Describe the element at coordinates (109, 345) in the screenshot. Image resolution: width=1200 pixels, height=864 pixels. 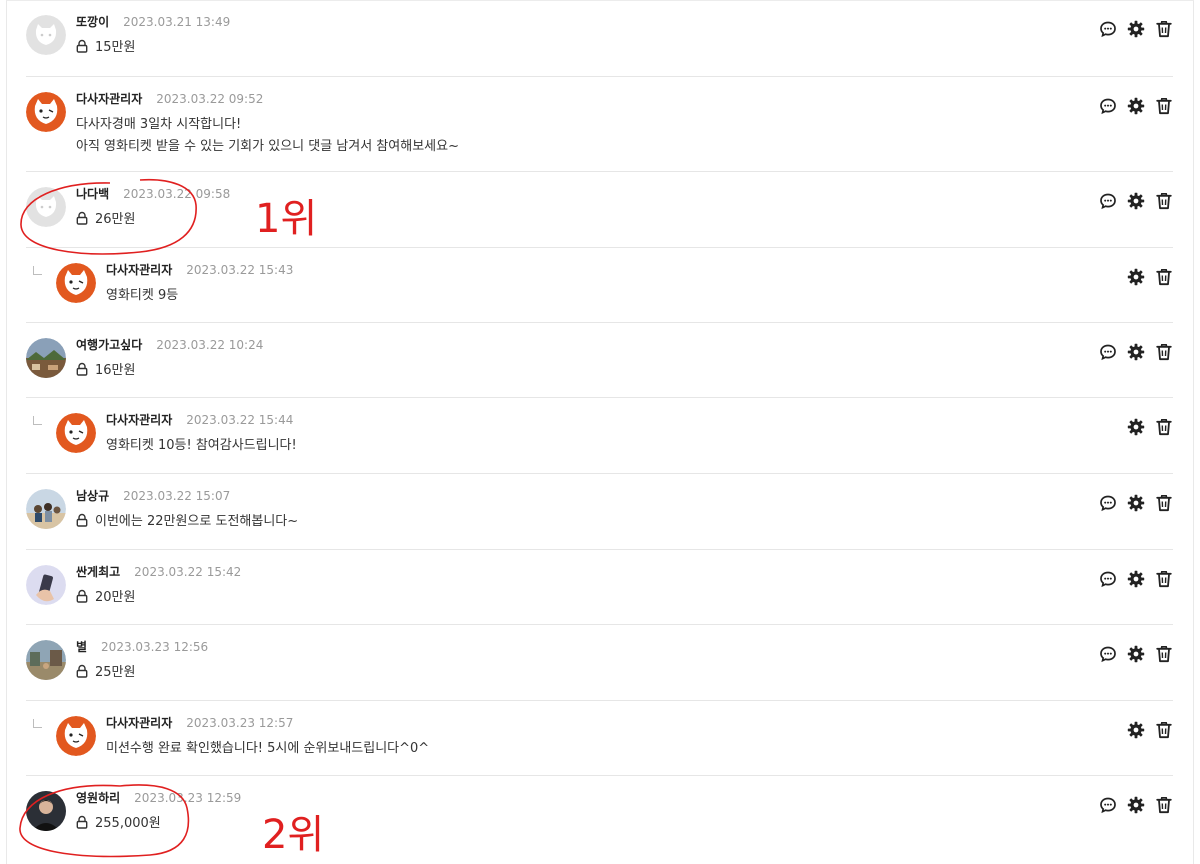
I see `author-name: 여행가고싶다` at that location.